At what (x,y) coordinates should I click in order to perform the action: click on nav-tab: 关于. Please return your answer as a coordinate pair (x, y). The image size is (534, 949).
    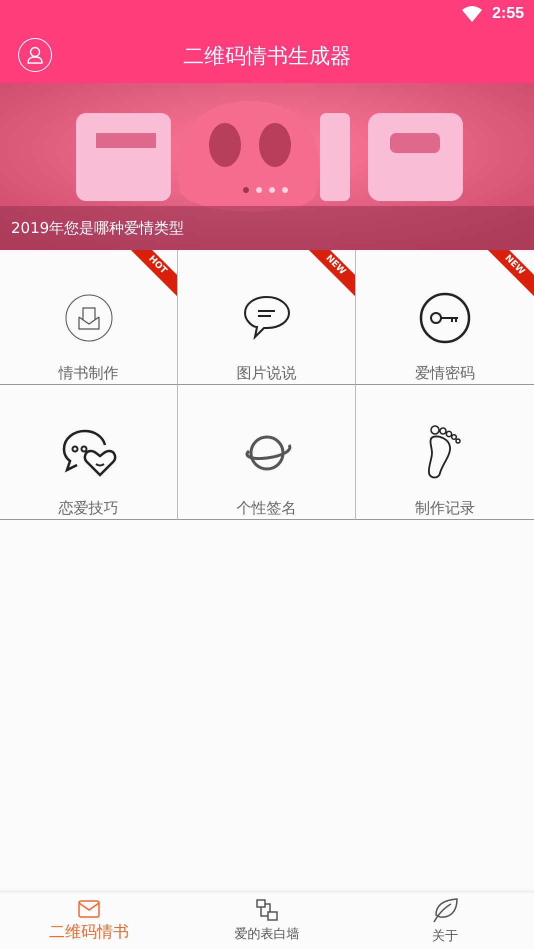
    Looking at the image, I should click on (445, 921).